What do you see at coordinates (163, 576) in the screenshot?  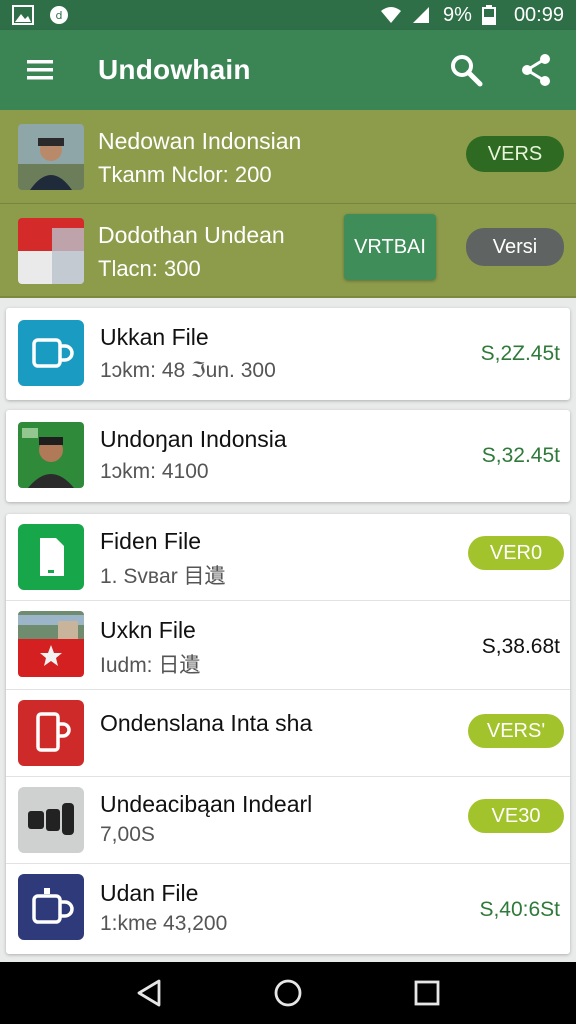 I see `item-subtitle: 1. Svвar 目遺` at bounding box center [163, 576].